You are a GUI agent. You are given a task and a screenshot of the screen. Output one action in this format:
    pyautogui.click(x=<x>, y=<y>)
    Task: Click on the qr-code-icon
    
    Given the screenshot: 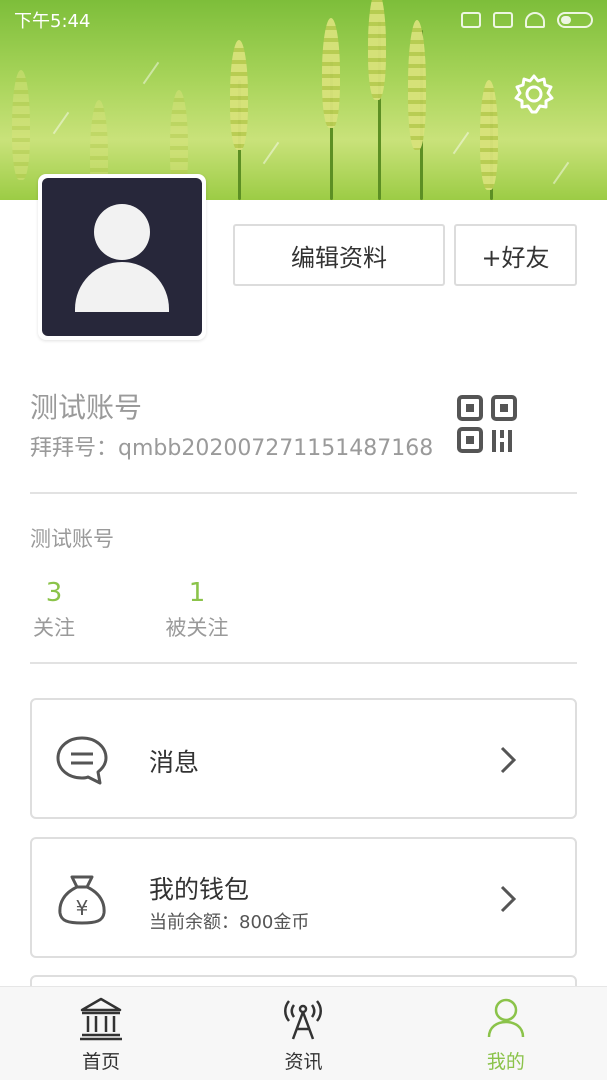 What is the action you would take?
    pyautogui.click(x=487, y=424)
    